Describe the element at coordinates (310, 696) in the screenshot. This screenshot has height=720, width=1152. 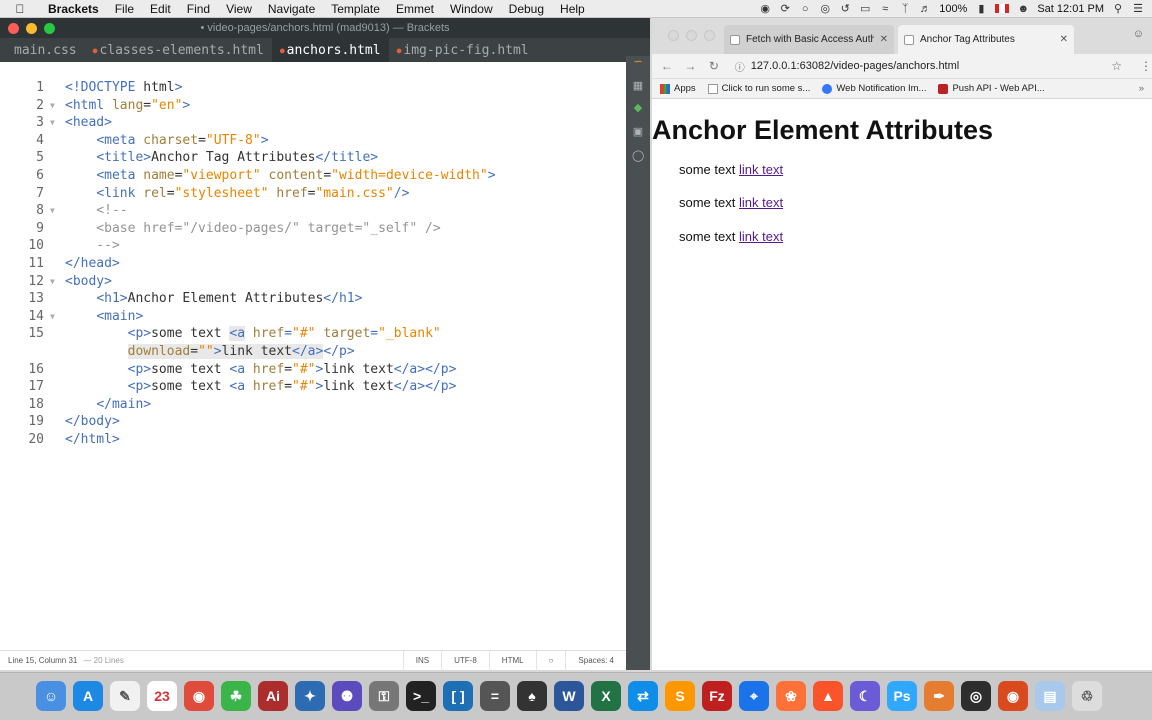
I see `sourcetree-icon: ✦` at that location.